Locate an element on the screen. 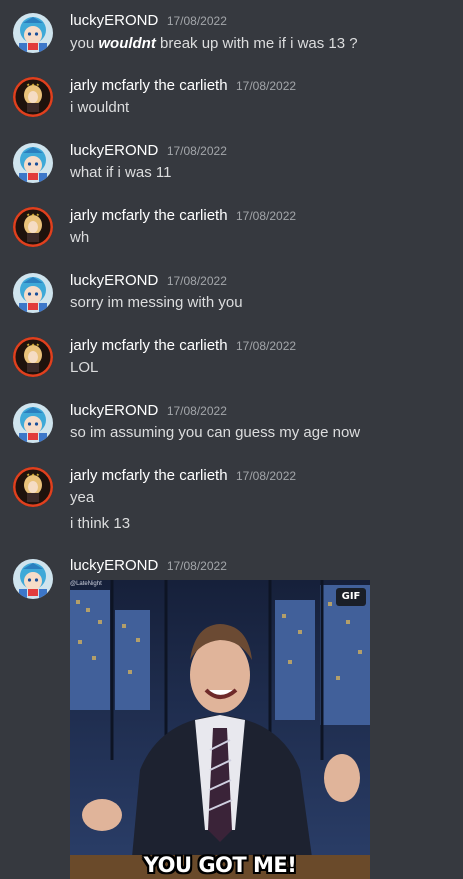 The width and height of the screenshot is (463, 879). message-text: so im assuming you can guess my age now is located at coordinates (215, 432).